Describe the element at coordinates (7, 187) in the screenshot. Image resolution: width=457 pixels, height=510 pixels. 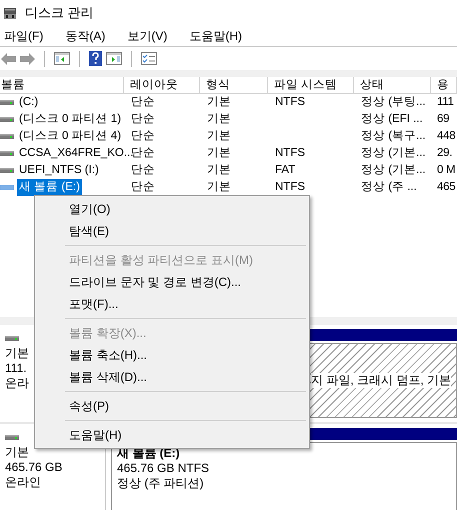
I see `striped-drive-icon` at that location.